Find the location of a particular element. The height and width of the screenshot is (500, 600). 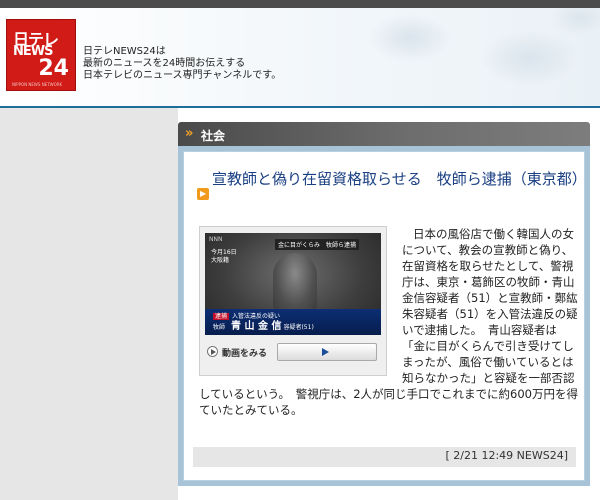

ntv-news24-logo: 日テレ NEWS 24 NIPPON NEWS NETWORK is located at coordinates (41, 55).